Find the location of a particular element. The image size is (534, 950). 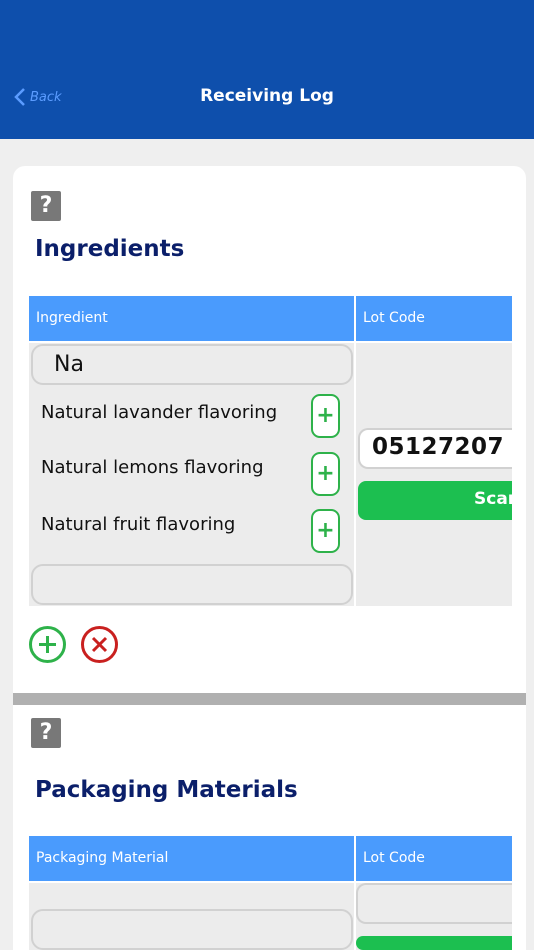

scan-button: Scan is located at coordinates (435, 500).